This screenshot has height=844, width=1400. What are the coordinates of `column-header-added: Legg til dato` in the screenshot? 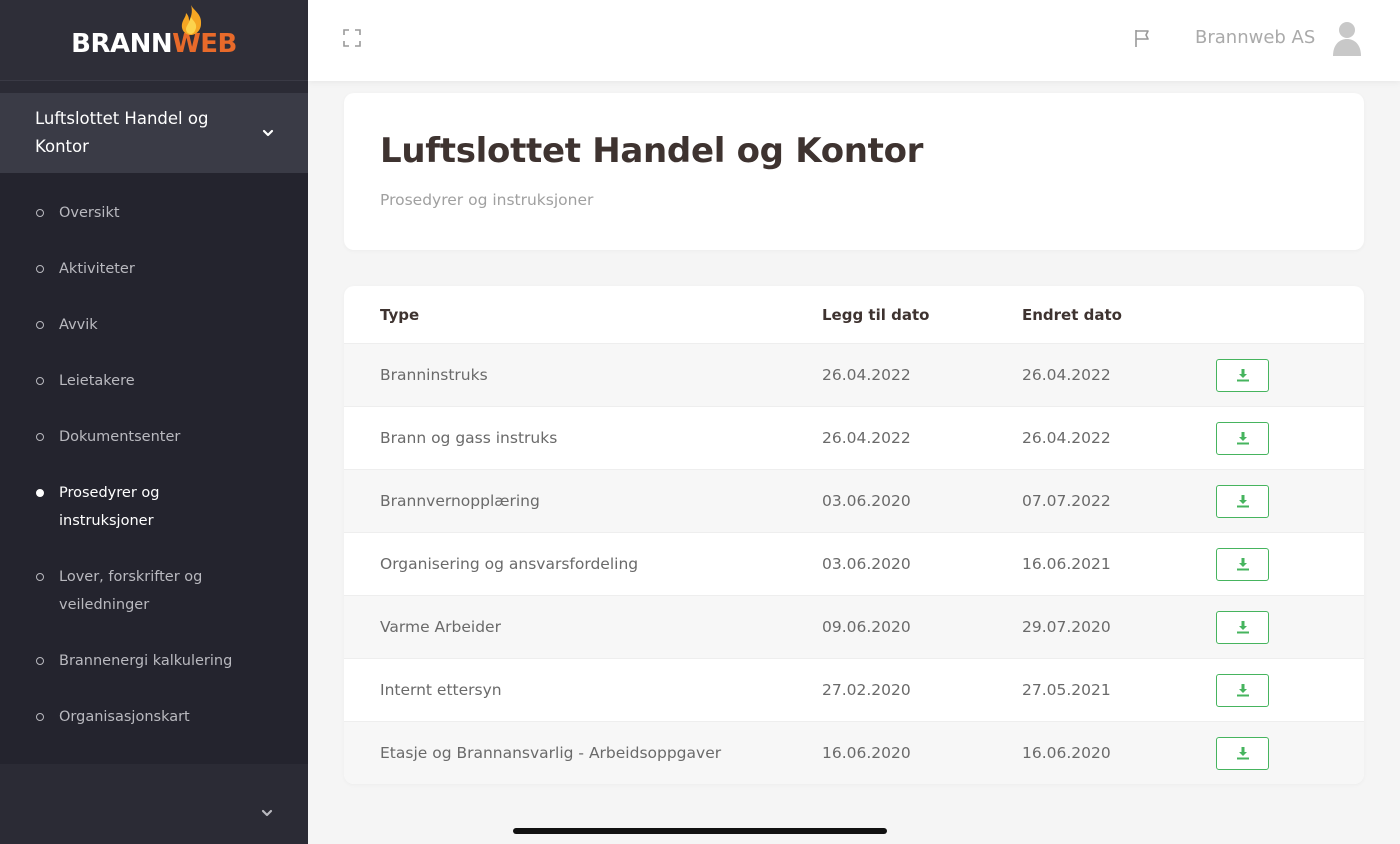 It's located at (876, 314).